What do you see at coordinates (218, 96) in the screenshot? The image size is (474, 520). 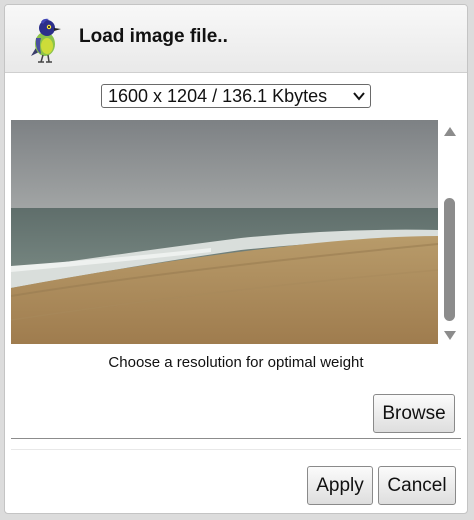 I see `resolution-select-value: 1600 x 1204 / 136.1 Kbytes` at bounding box center [218, 96].